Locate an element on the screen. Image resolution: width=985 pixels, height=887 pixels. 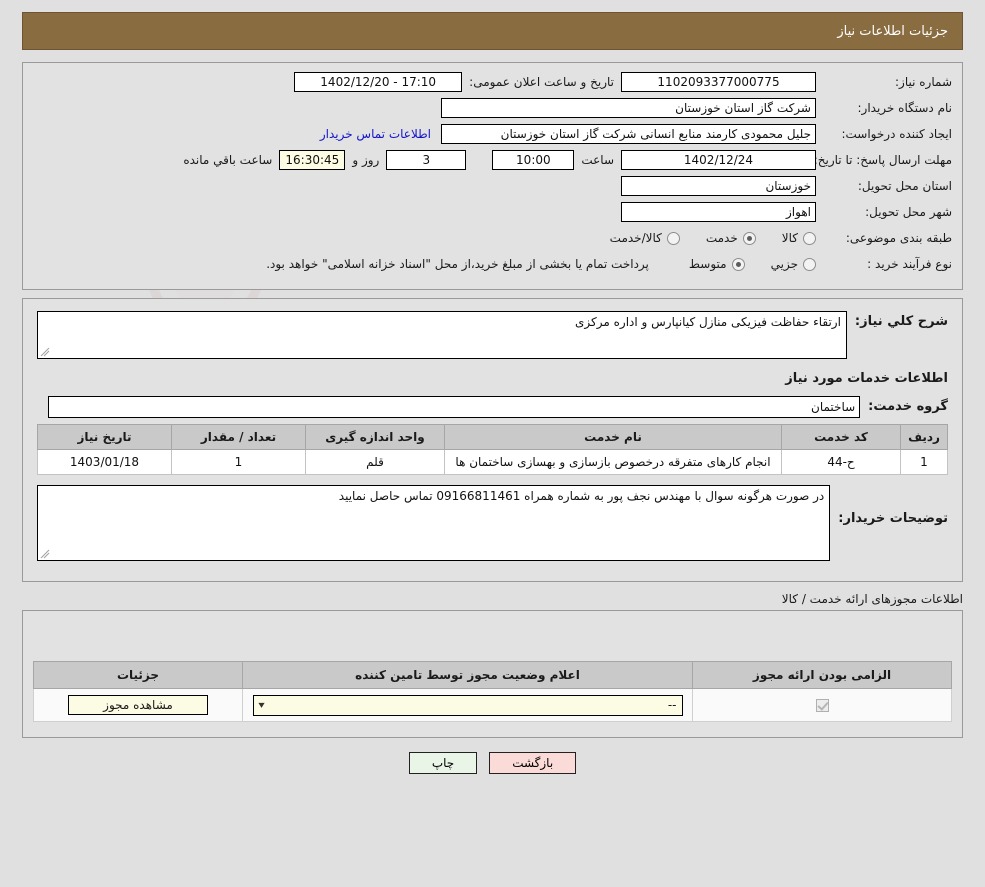
row-service-group: گروه خدمت: ساختمان is located at coordinates (492, 407).